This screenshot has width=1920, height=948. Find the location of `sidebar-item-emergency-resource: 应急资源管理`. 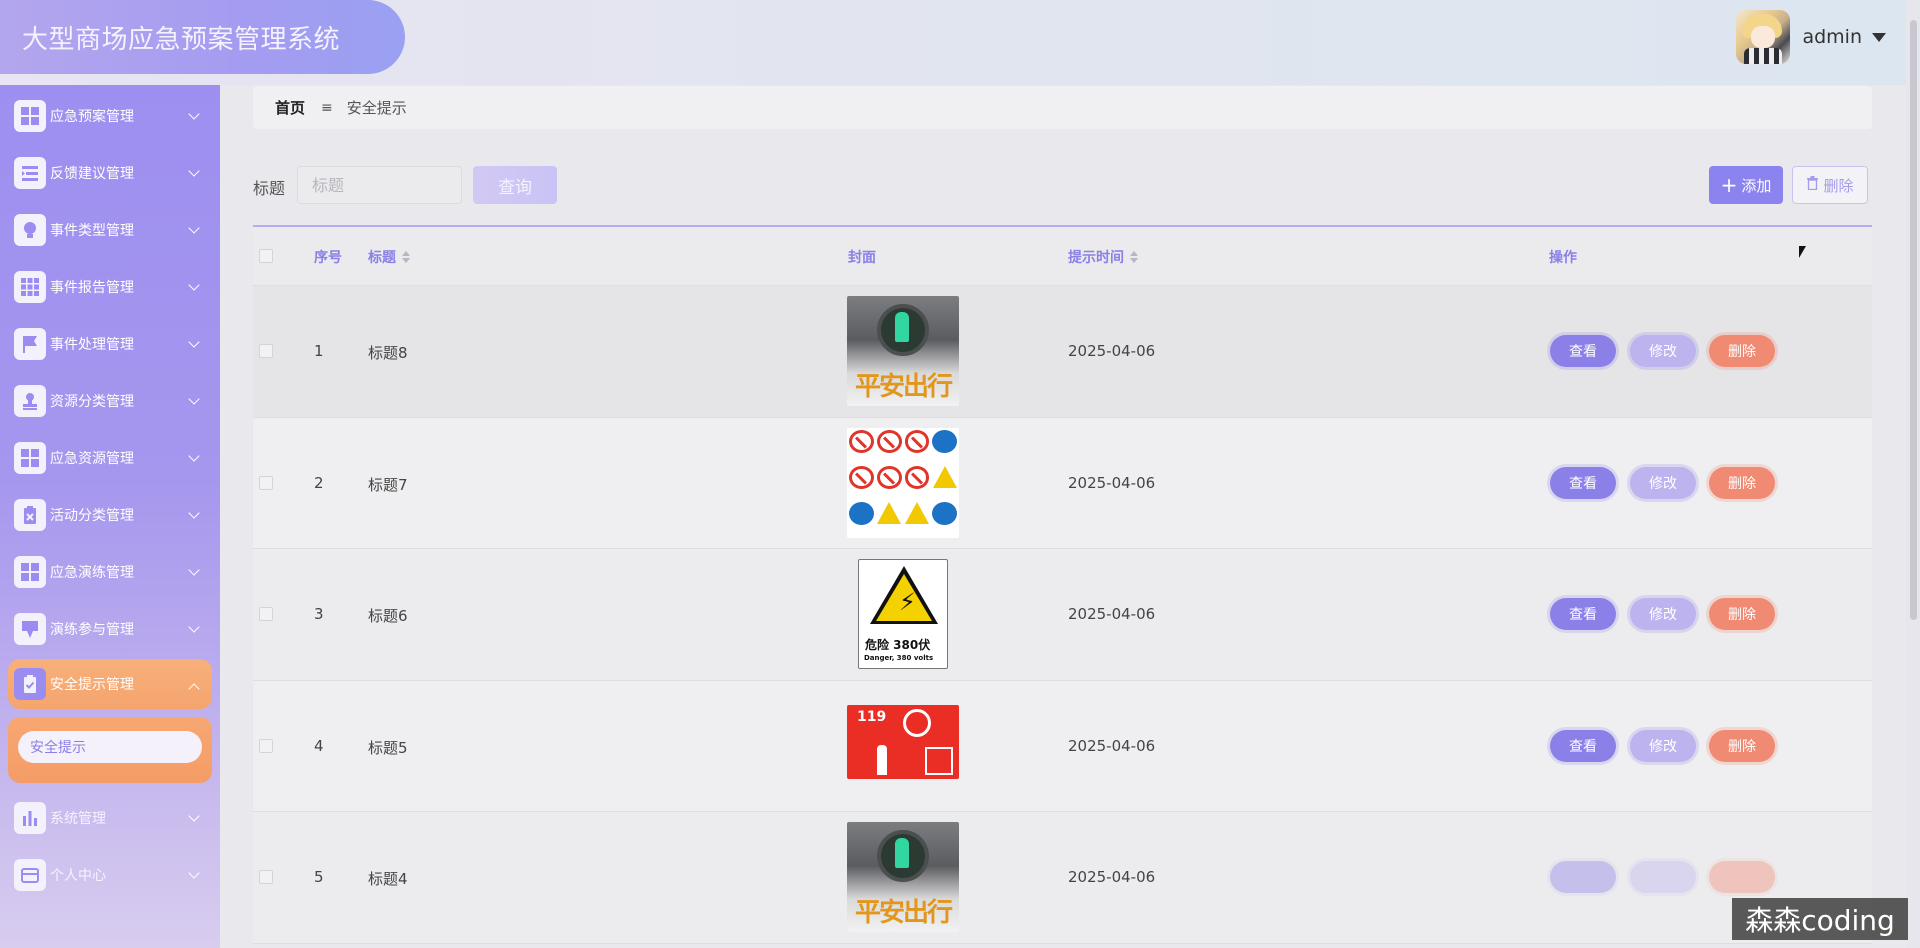

sidebar-item-emergency-resource: 应急资源管理 is located at coordinates (110, 457).